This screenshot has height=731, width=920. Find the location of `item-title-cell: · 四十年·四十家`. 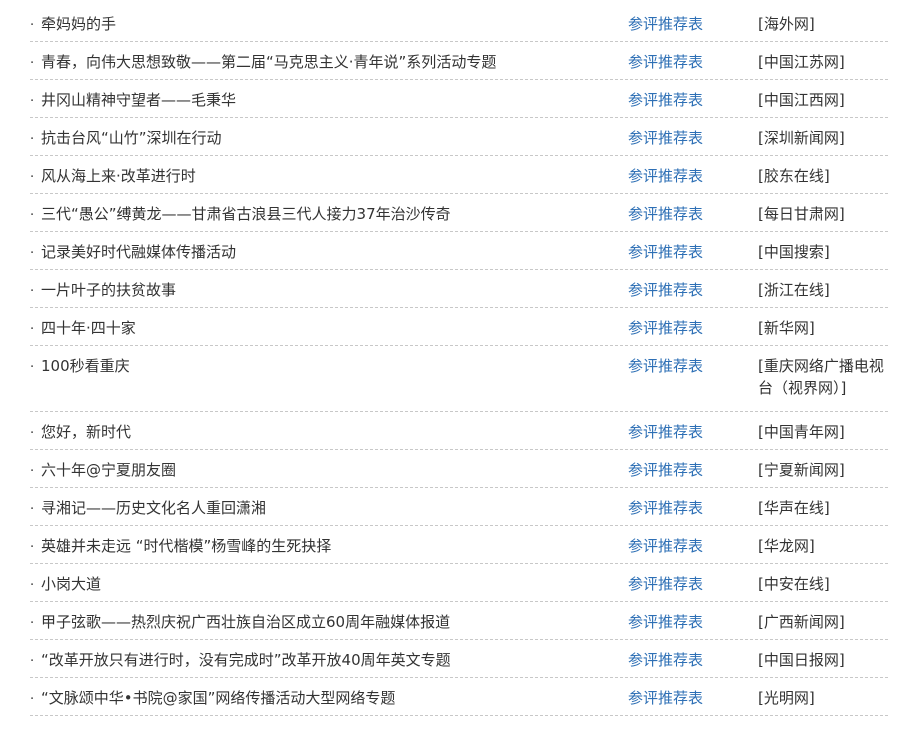

item-title-cell: · 四十年·四十家 is located at coordinates (329, 329).